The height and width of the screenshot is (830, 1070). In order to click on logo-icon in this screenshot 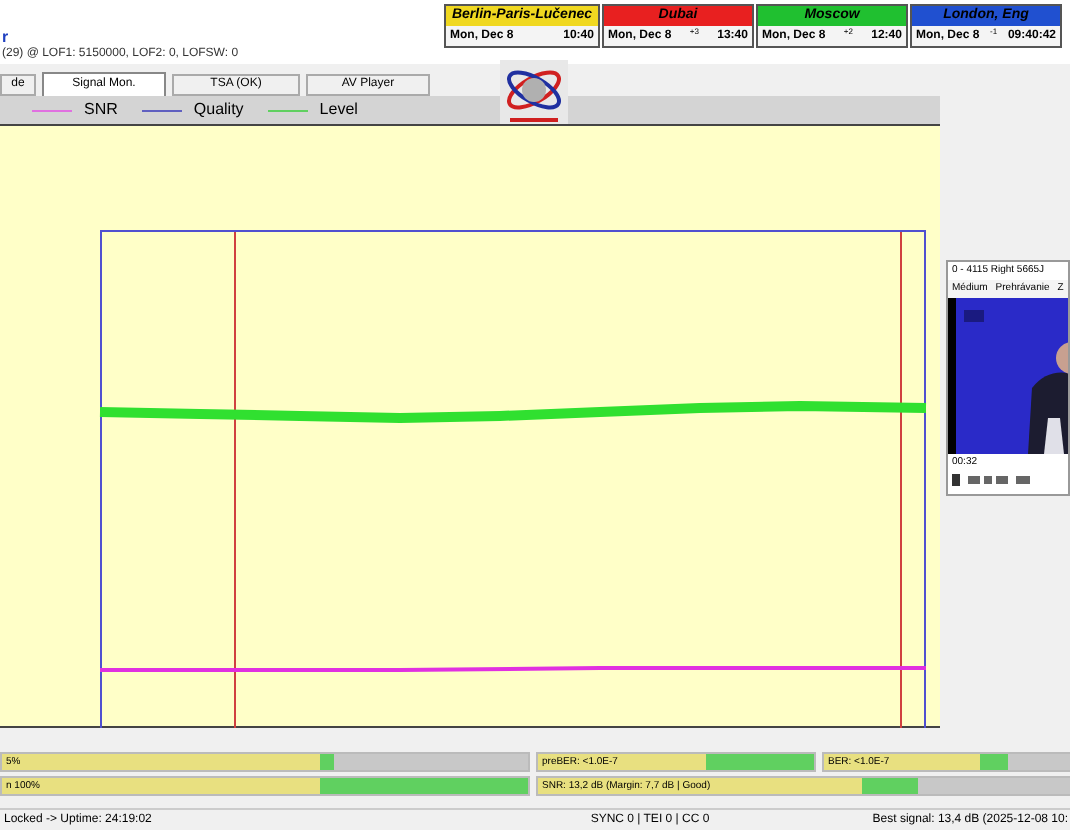, I will do `click(534, 94)`.